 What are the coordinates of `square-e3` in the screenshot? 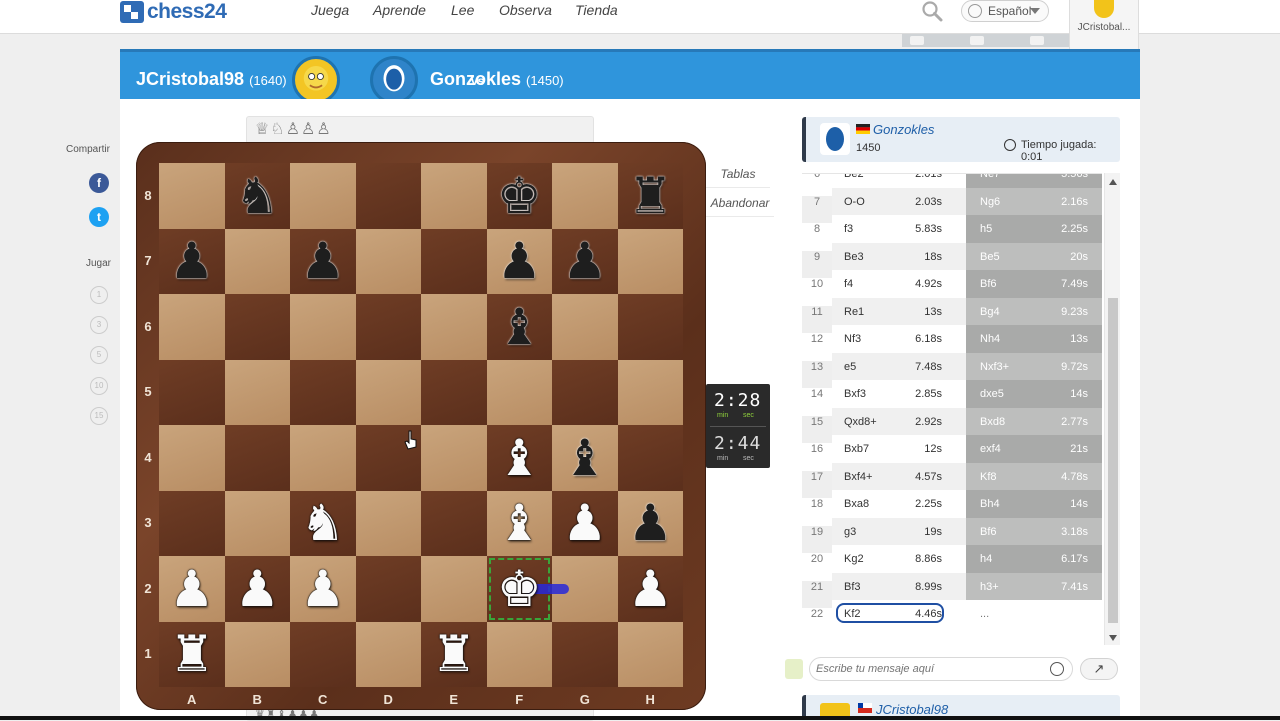 It's located at (454, 523).